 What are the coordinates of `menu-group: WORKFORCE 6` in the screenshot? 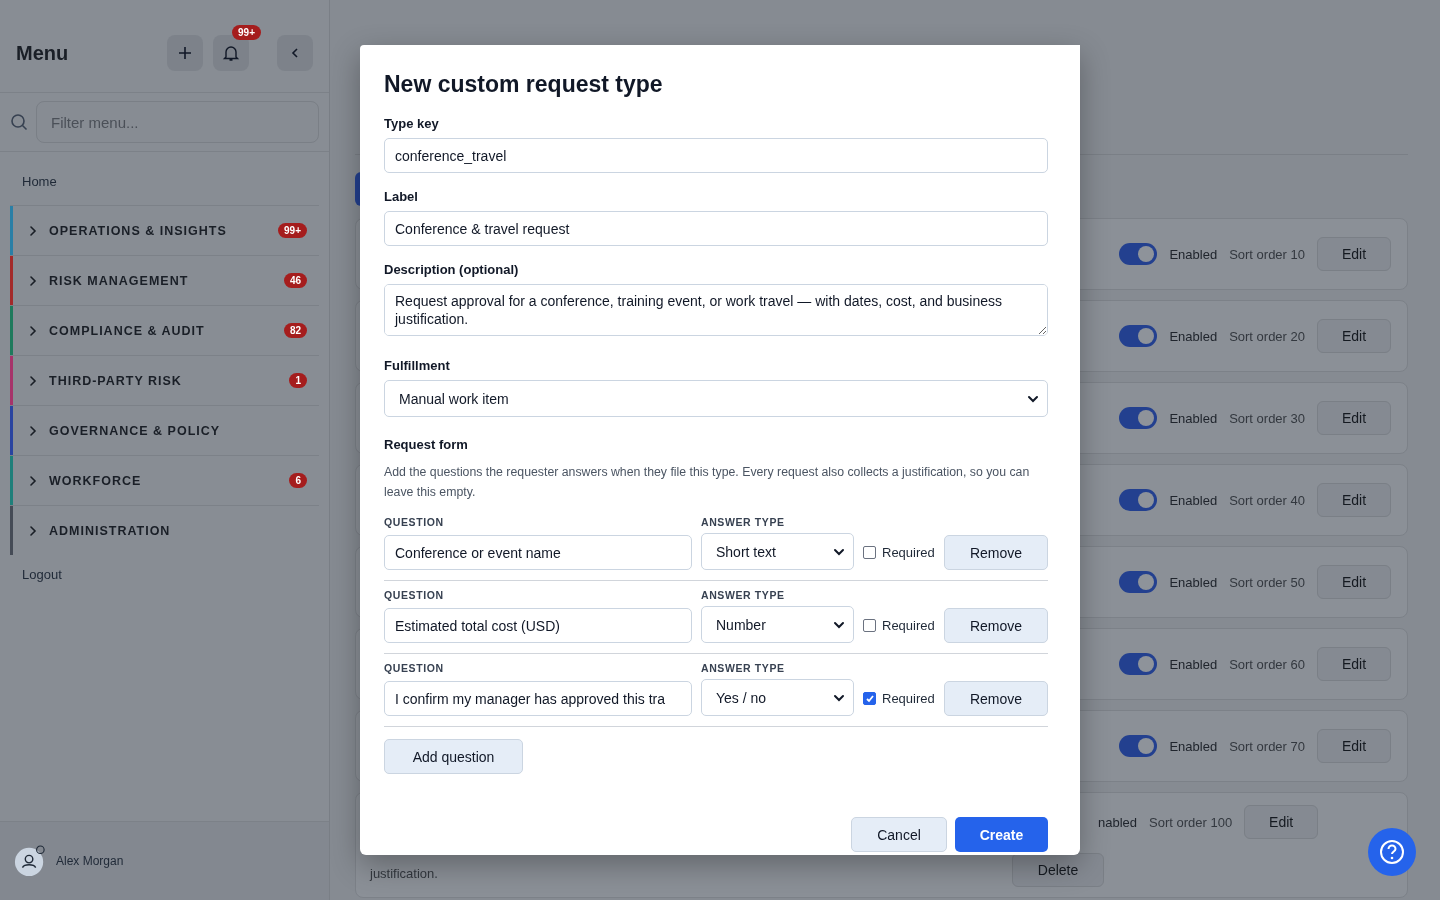 It's located at (164, 480).